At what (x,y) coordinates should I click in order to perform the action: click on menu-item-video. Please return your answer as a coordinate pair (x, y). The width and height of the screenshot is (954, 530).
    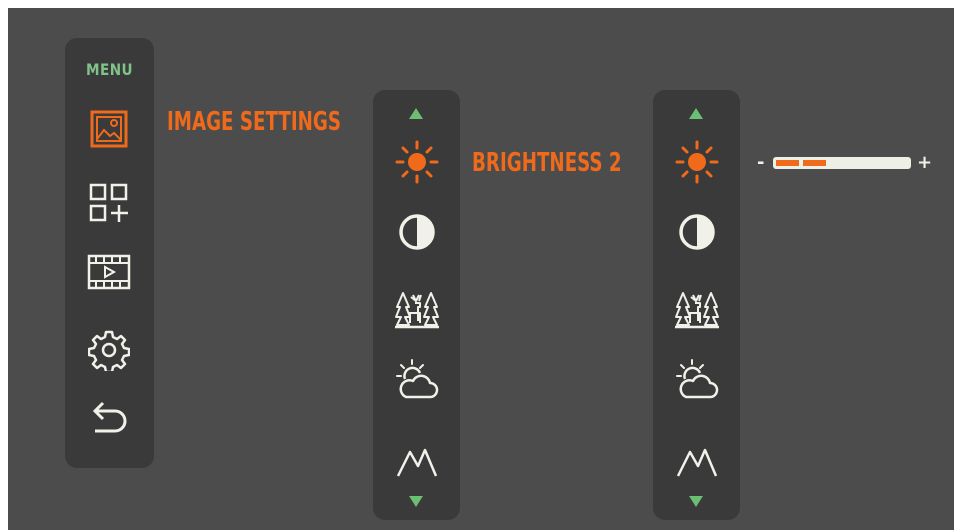
    Looking at the image, I should click on (109, 272).